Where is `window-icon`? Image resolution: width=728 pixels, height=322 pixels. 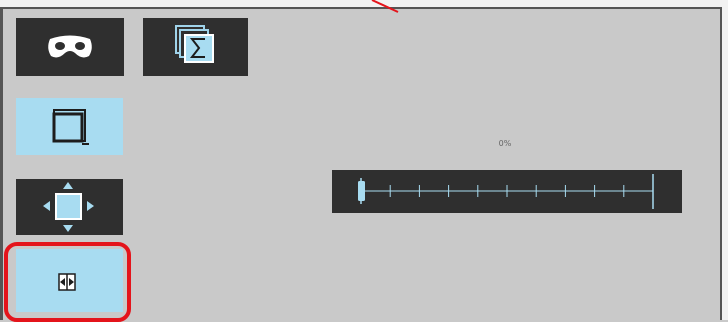 window-icon is located at coordinates (70, 127).